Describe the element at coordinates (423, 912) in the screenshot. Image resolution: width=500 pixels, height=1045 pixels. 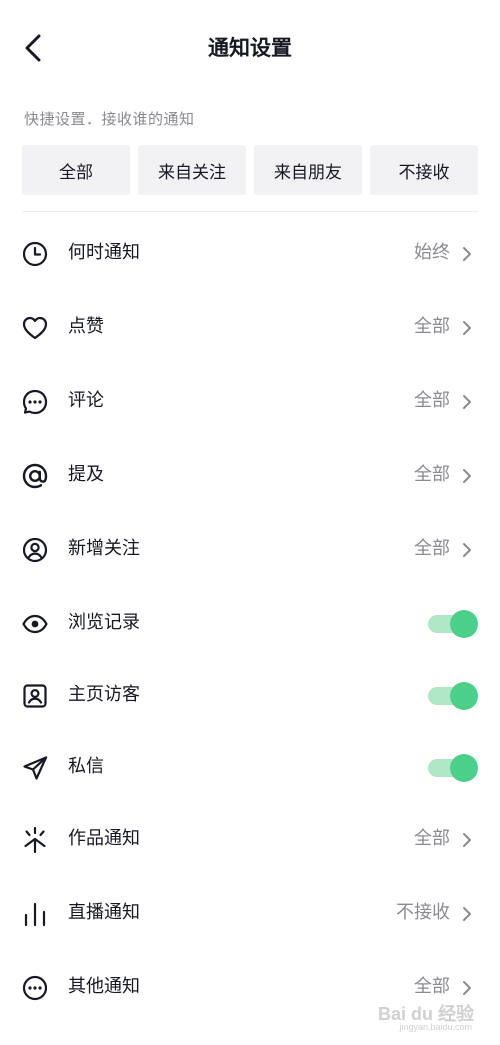
I see `setting-value: 不接收` at that location.